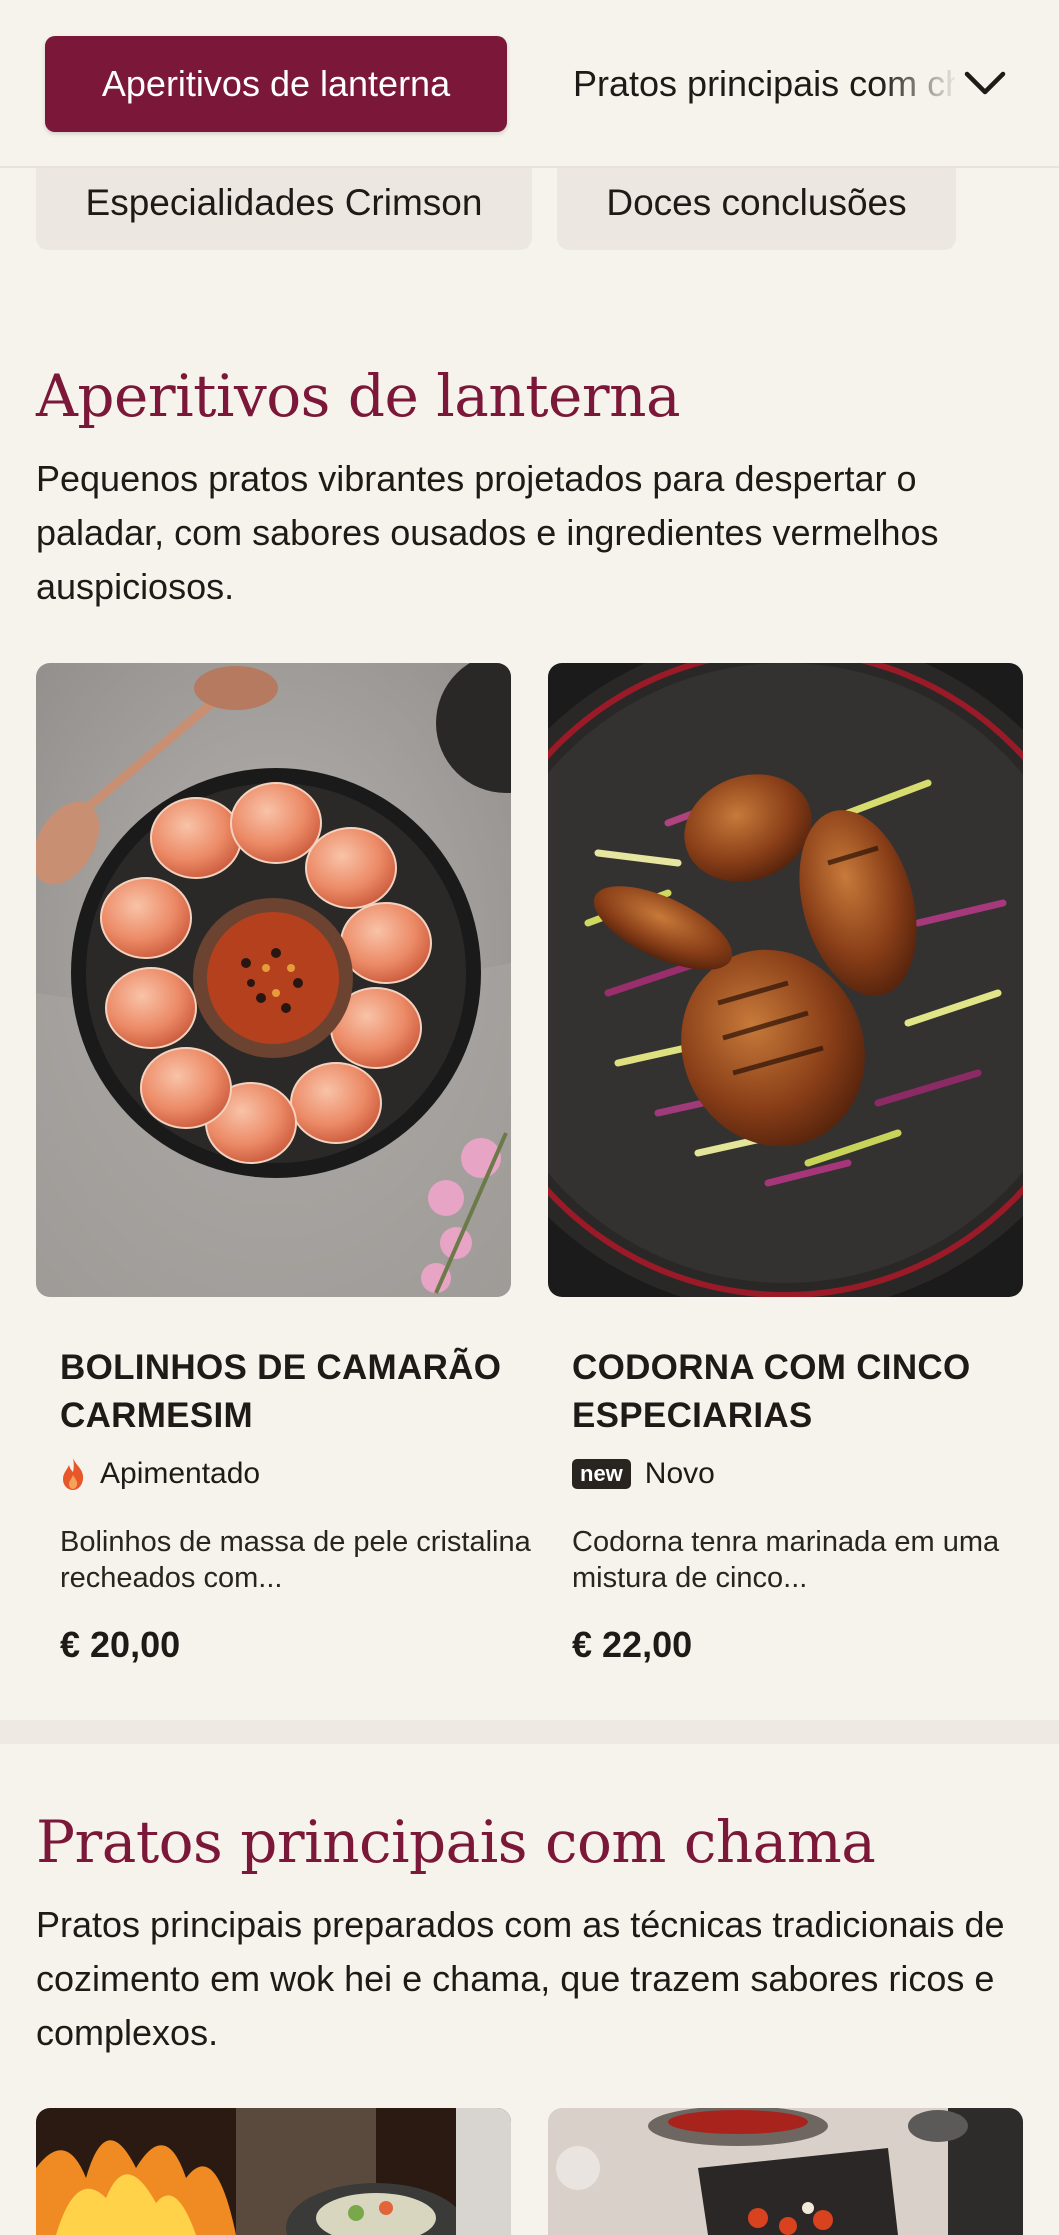 This screenshot has height=2235, width=1059. I want to click on dish-tag: new Novo, so click(809, 1474).